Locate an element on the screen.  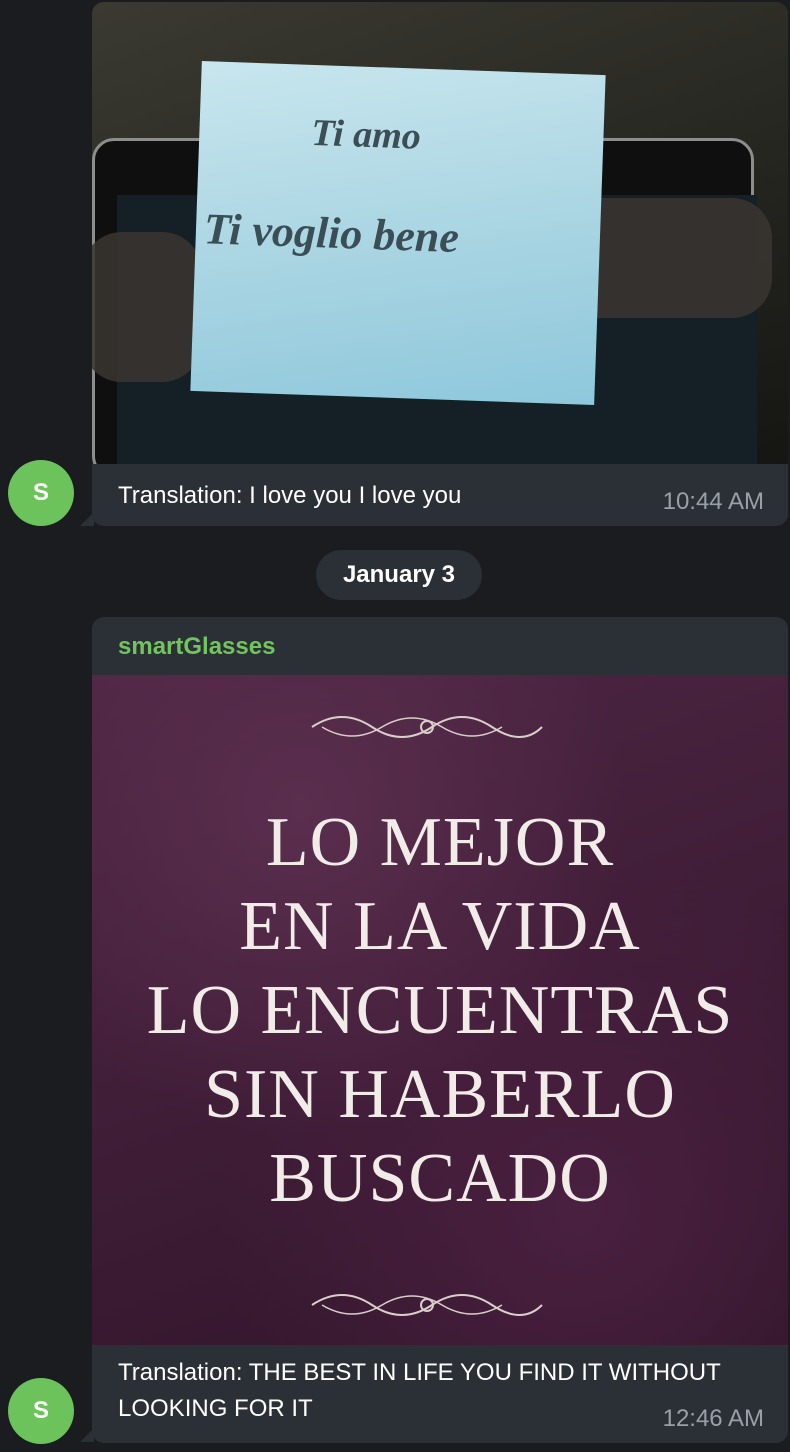
date-separator: January 3 is located at coordinates (399, 575).